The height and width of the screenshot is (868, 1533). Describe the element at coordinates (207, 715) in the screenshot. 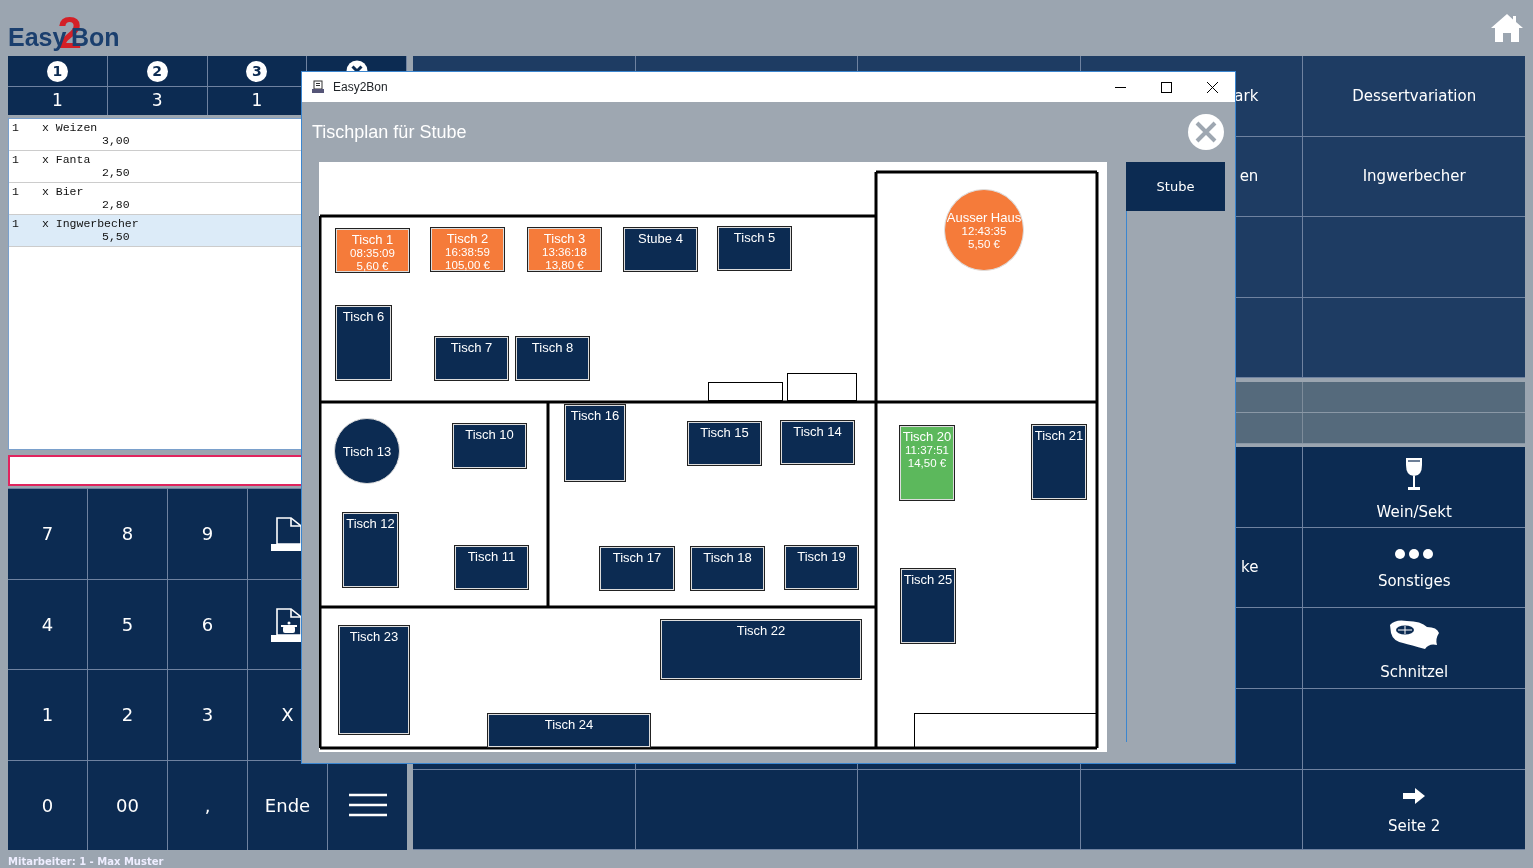

I see `keypad-key: 3` at that location.